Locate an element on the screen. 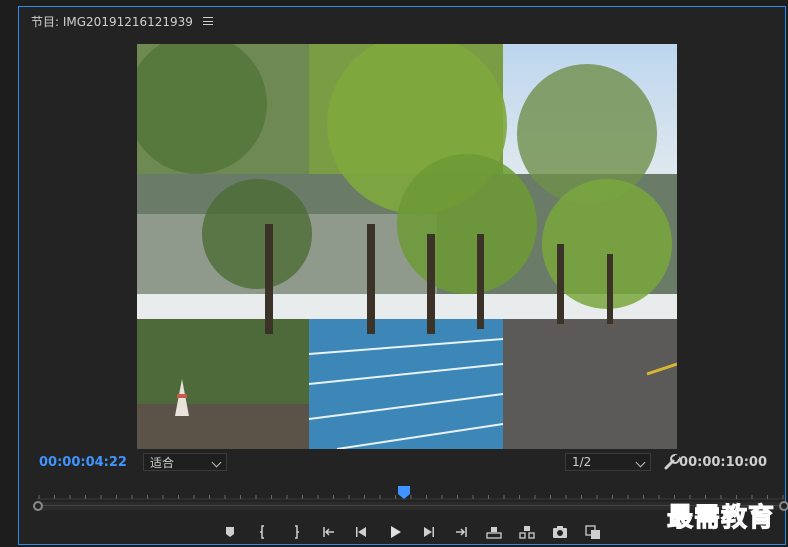 The height and width of the screenshot is (547, 788). duration-timecode: 00:00:10:00 is located at coordinates (723, 462).